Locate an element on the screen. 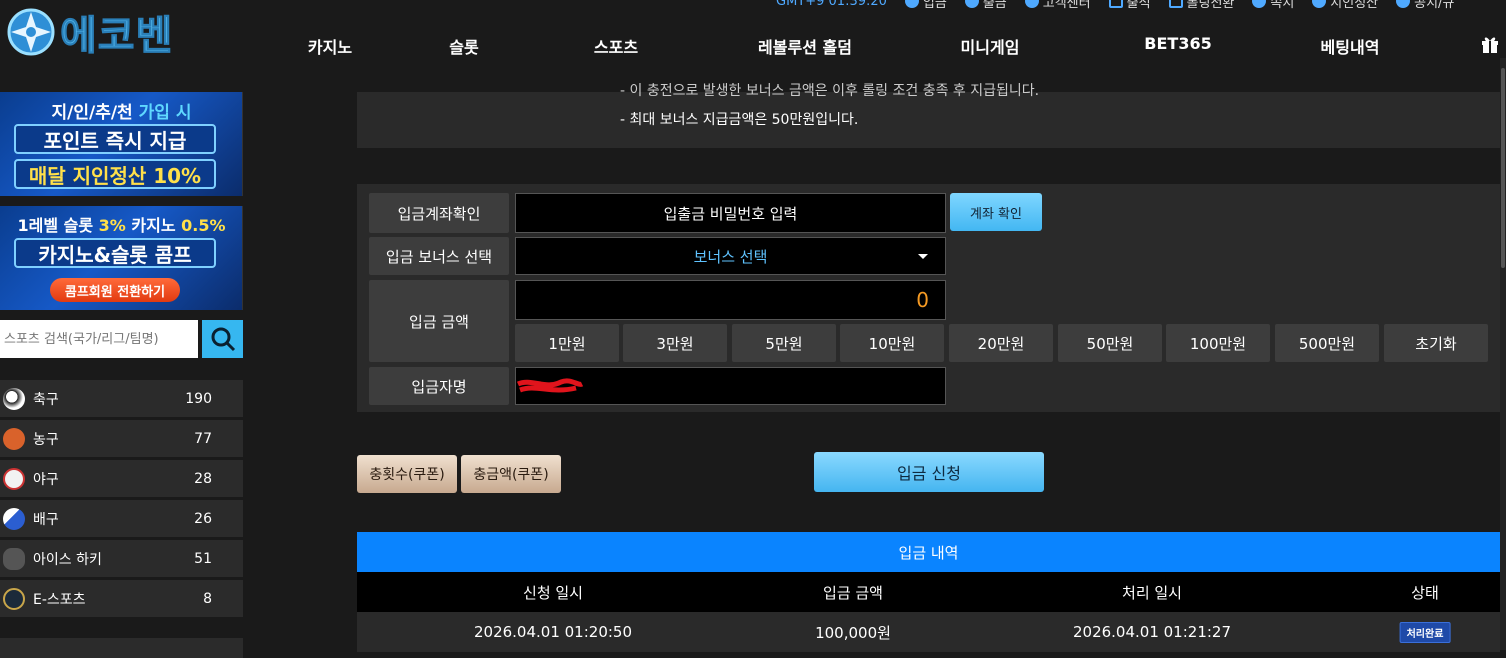  col-status: 상태 is located at coordinates (1425, 592).